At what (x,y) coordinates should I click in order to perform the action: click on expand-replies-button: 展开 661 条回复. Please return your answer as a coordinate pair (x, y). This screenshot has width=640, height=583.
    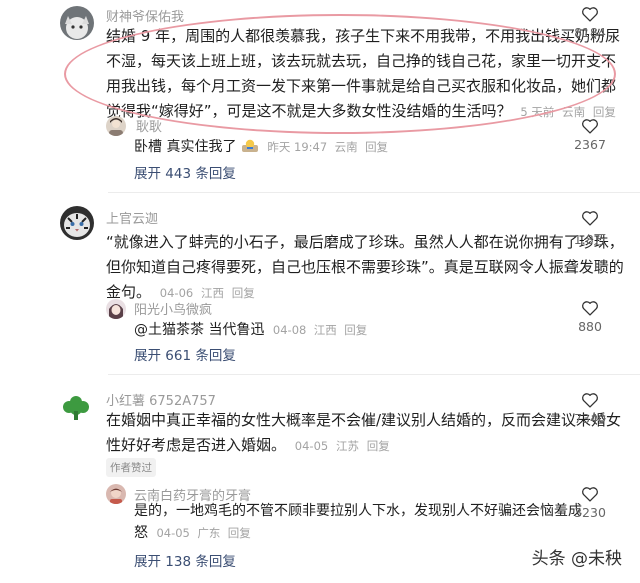
    Looking at the image, I should click on (185, 354).